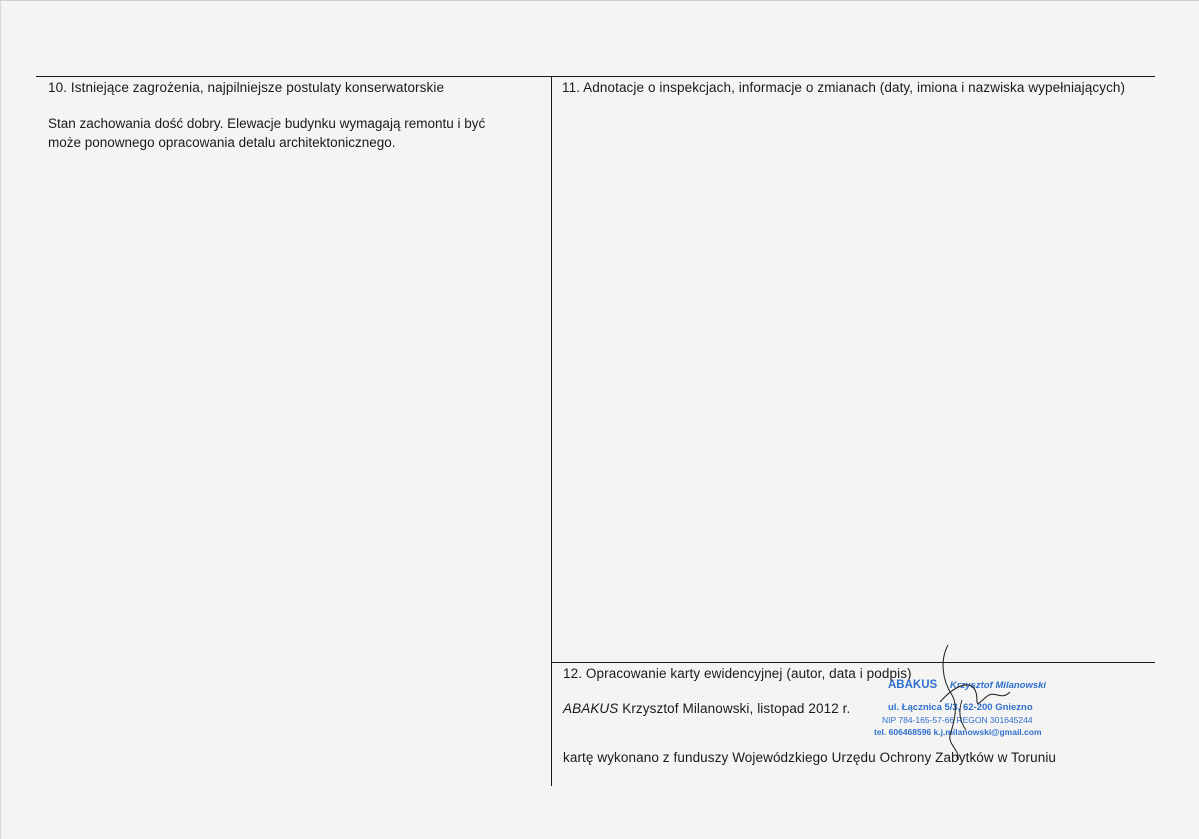  What do you see at coordinates (591, 708) in the screenshot?
I see `author-firm: ABAKUS` at bounding box center [591, 708].